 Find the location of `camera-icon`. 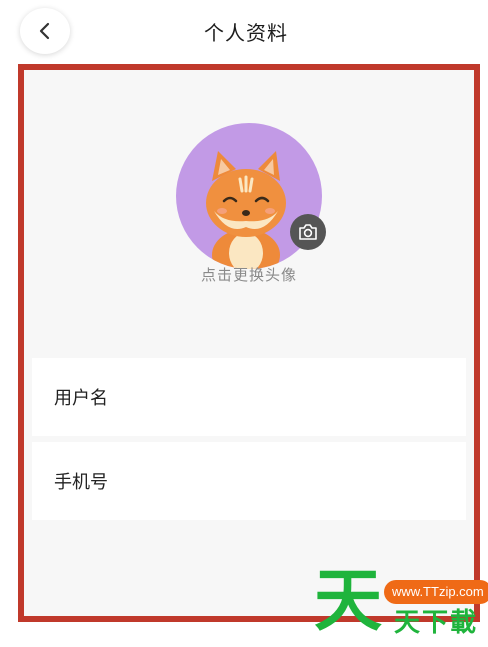

camera-icon is located at coordinates (308, 232).